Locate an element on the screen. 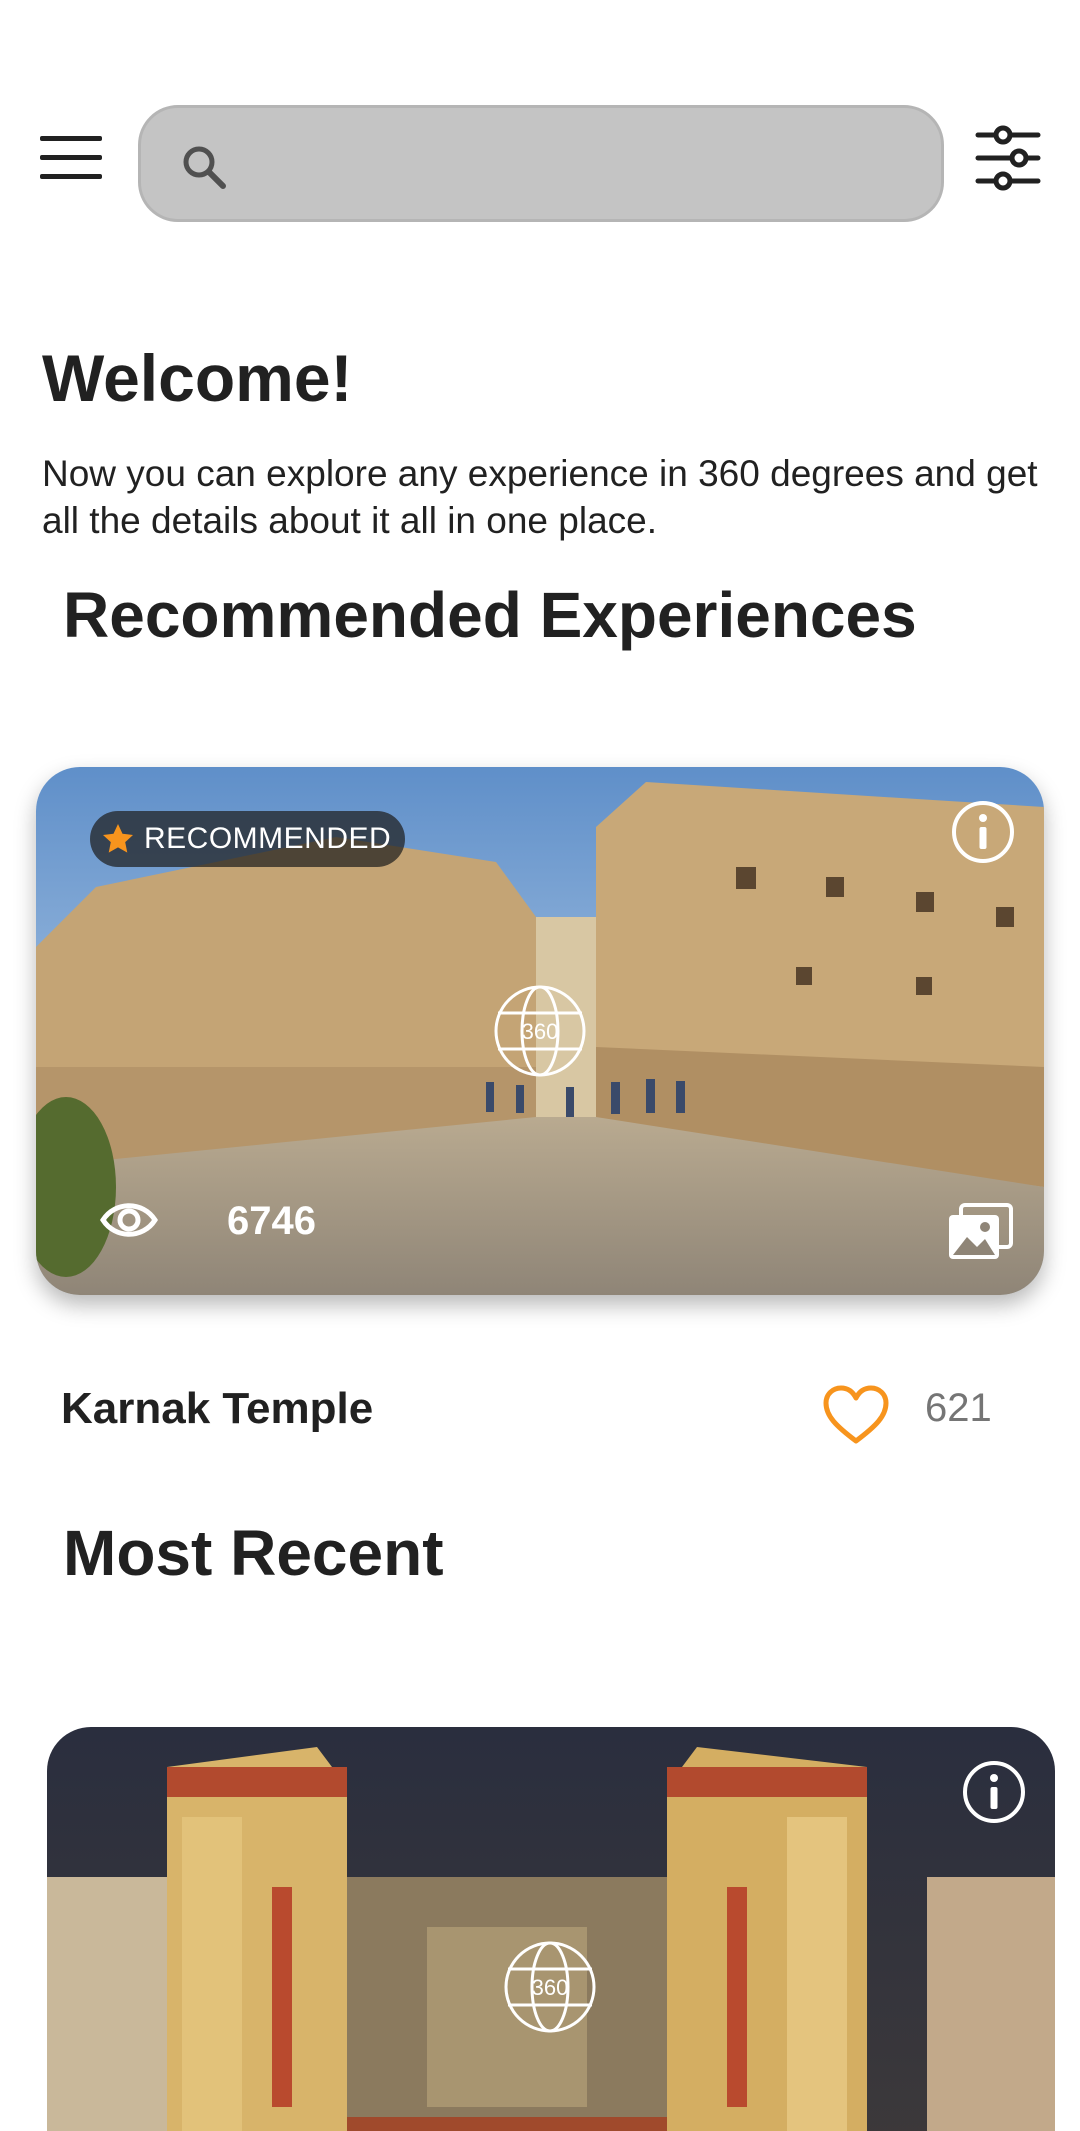  search-icon is located at coordinates (204, 167).